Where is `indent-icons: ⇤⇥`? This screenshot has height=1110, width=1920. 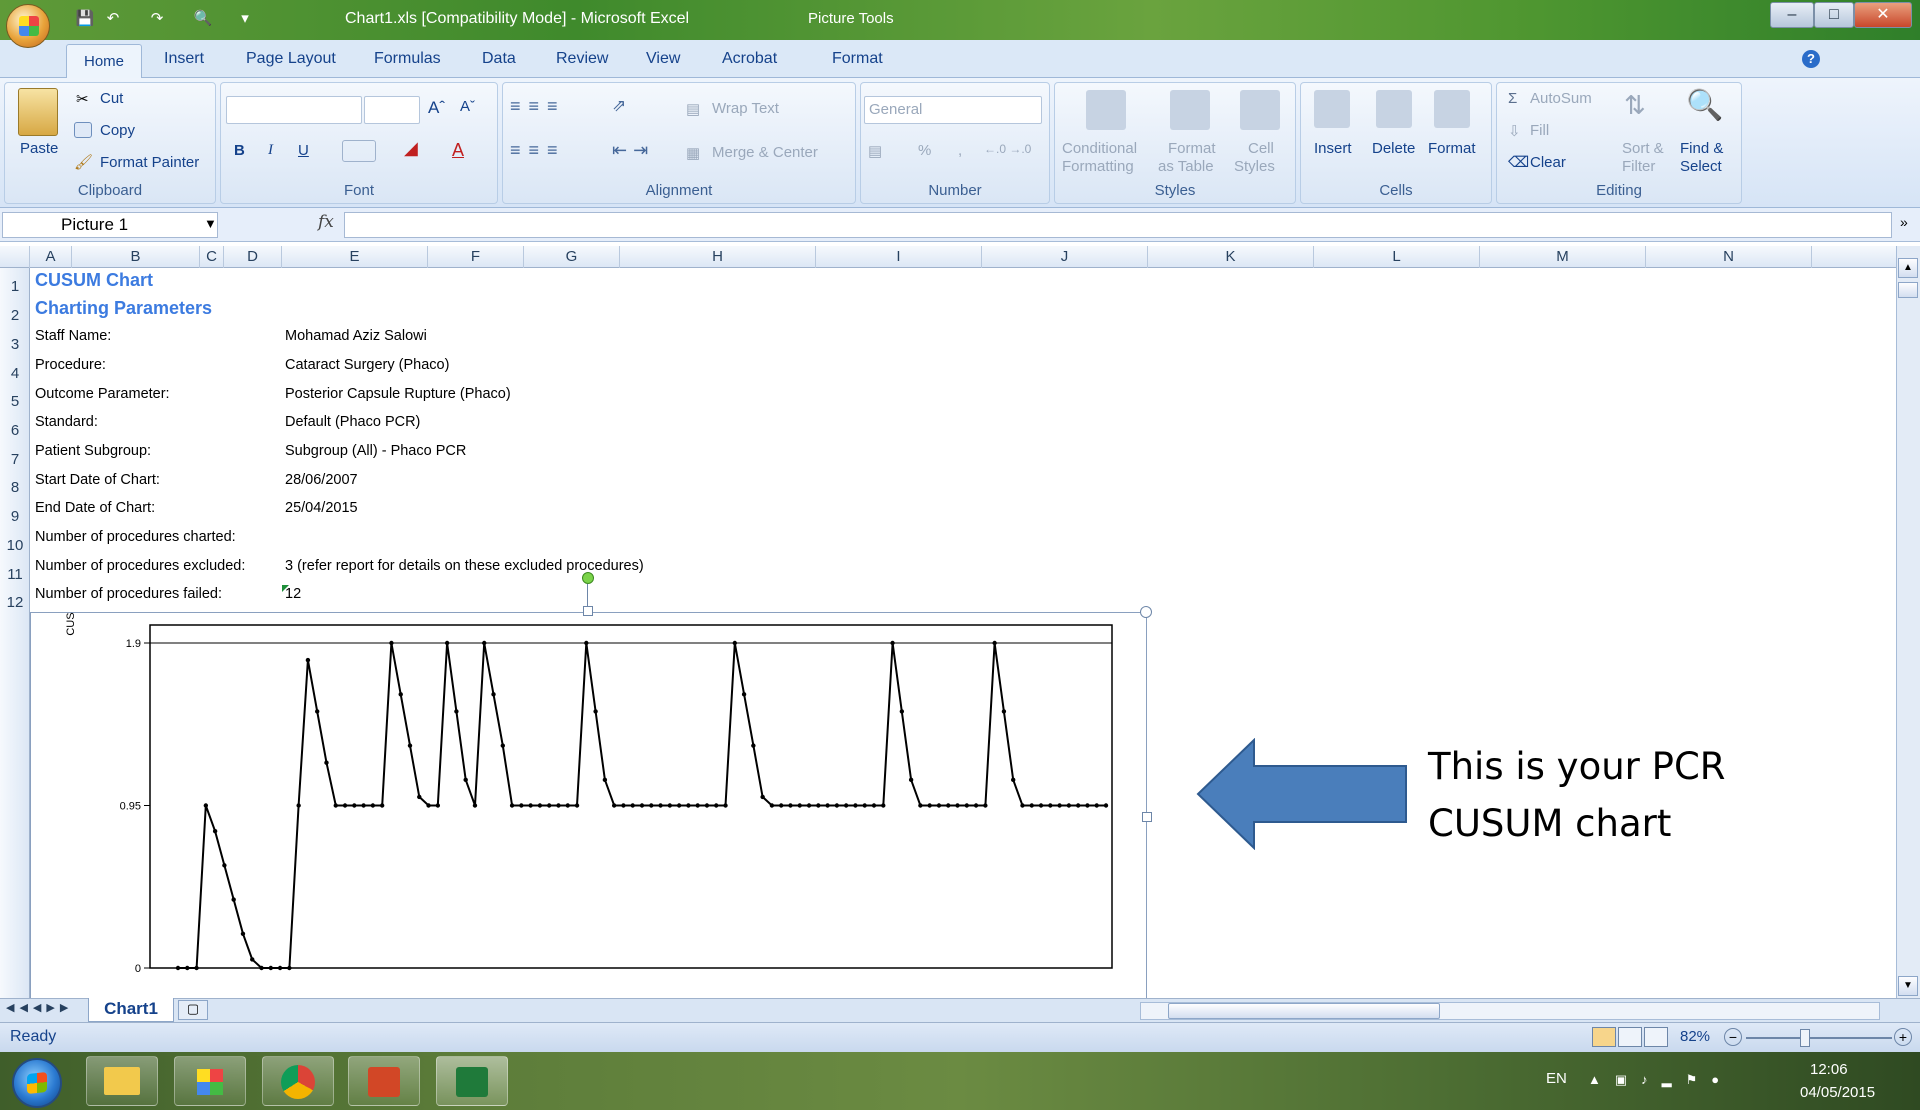 indent-icons: ⇤⇥ is located at coordinates (633, 150).